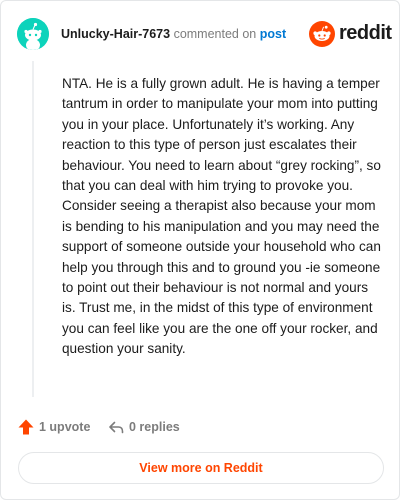 The height and width of the screenshot is (500, 400). What do you see at coordinates (65, 427) in the screenshot?
I see `upvote-count: 1 upvote` at bounding box center [65, 427].